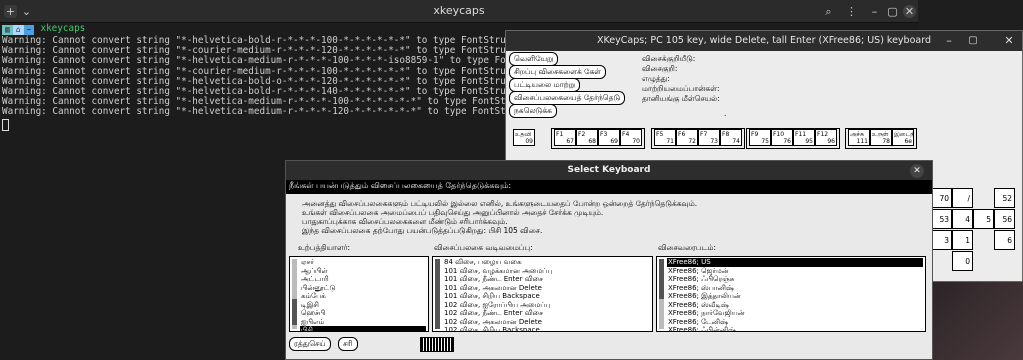 Image resolution: width=1023 pixels, height=360 pixels. I want to click on numpad-key: 4, so click(962, 219).